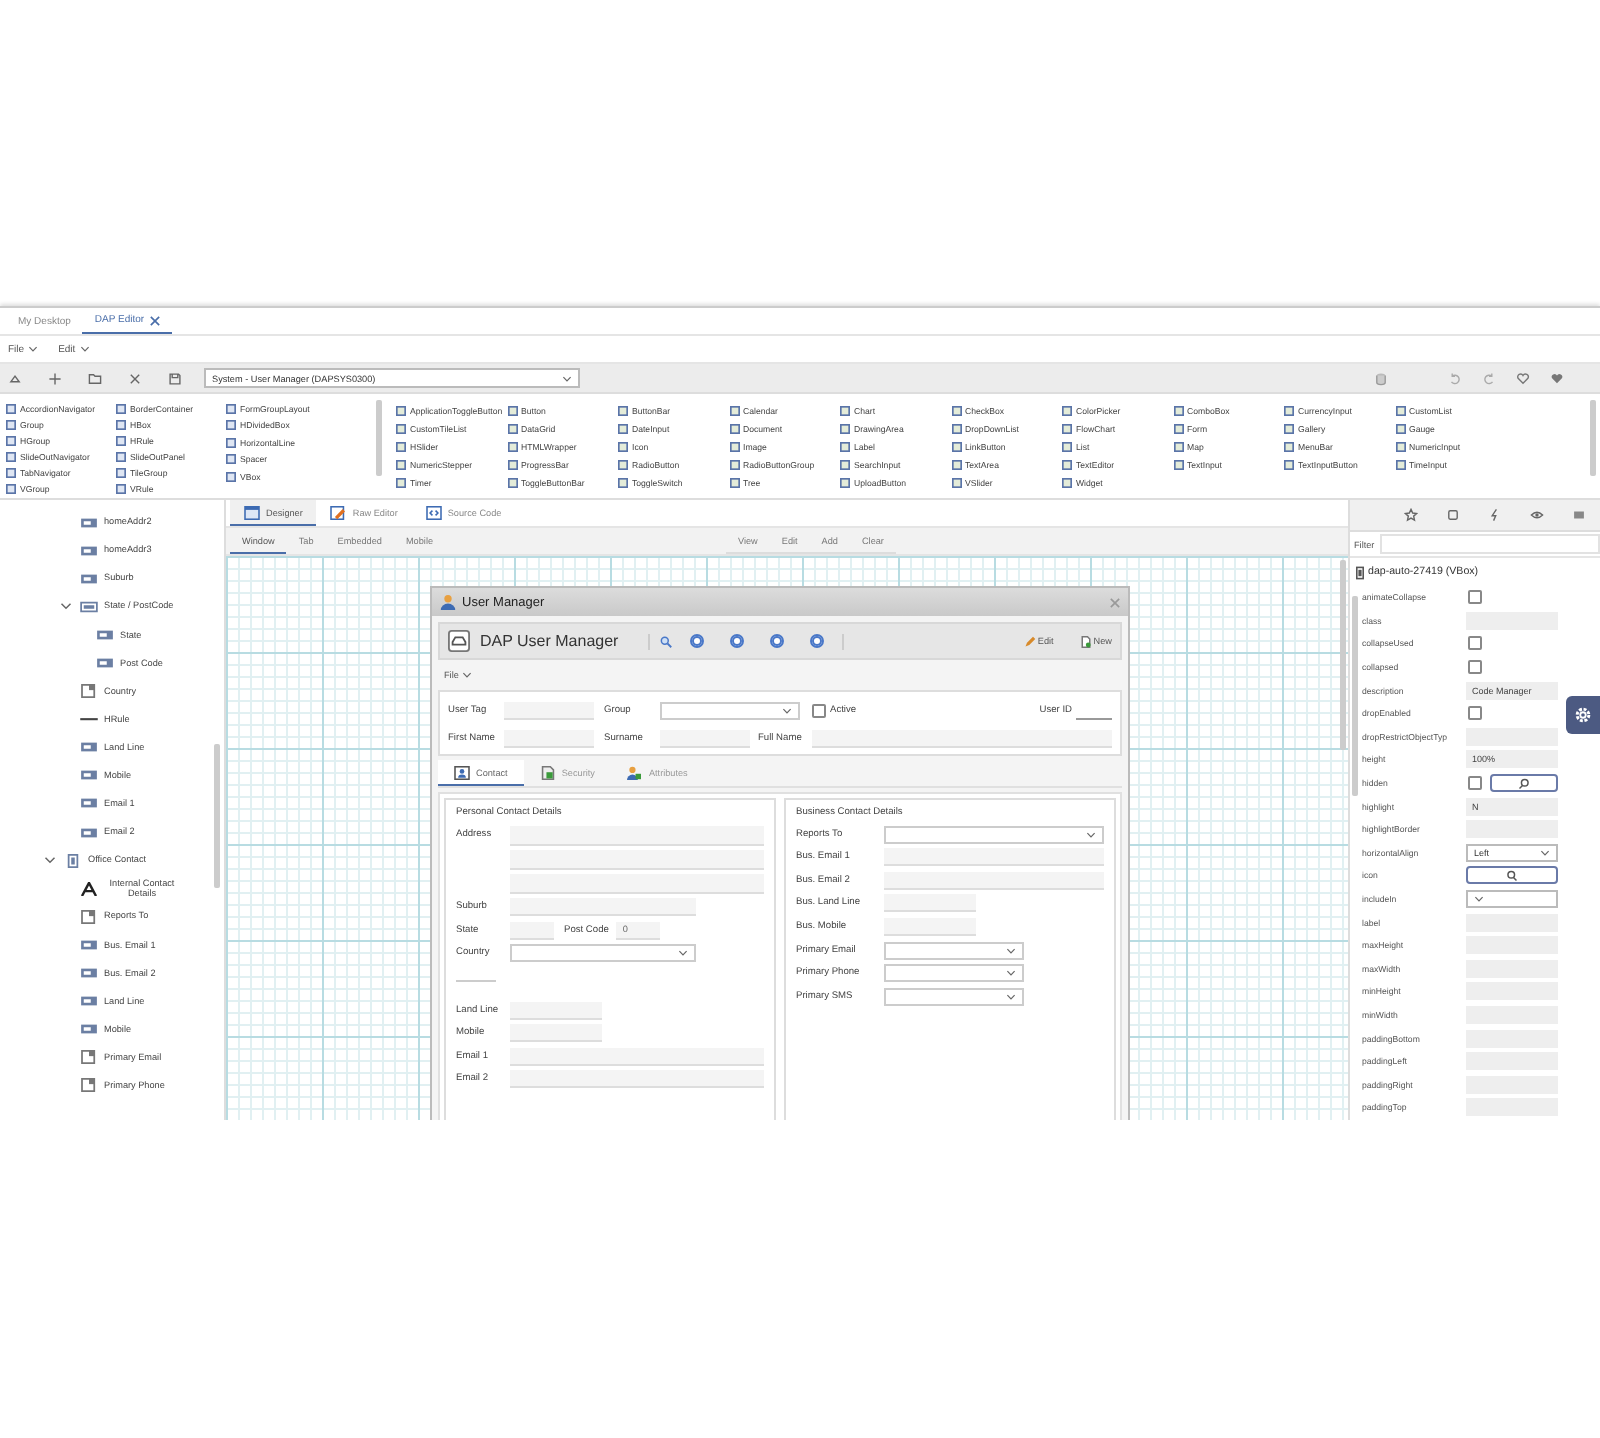 Image resolution: width=1600 pixels, height=1438 pixels. What do you see at coordinates (1381, 378) in the screenshot?
I see `database-icon` at bounding box center [1381, 378].